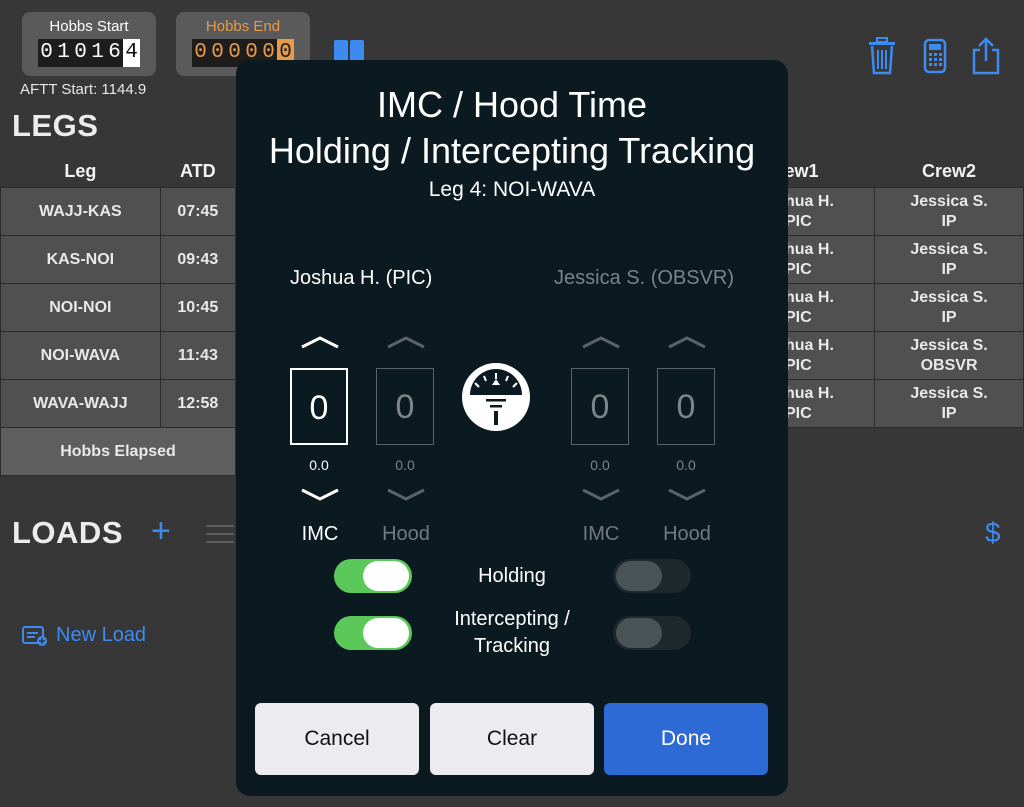 This screenshot has width=1024, height=807. Describe the element at coordinates (512, 104) in the screenshot. I see `modal-title-line1: IMC / Hood Time` at that location.